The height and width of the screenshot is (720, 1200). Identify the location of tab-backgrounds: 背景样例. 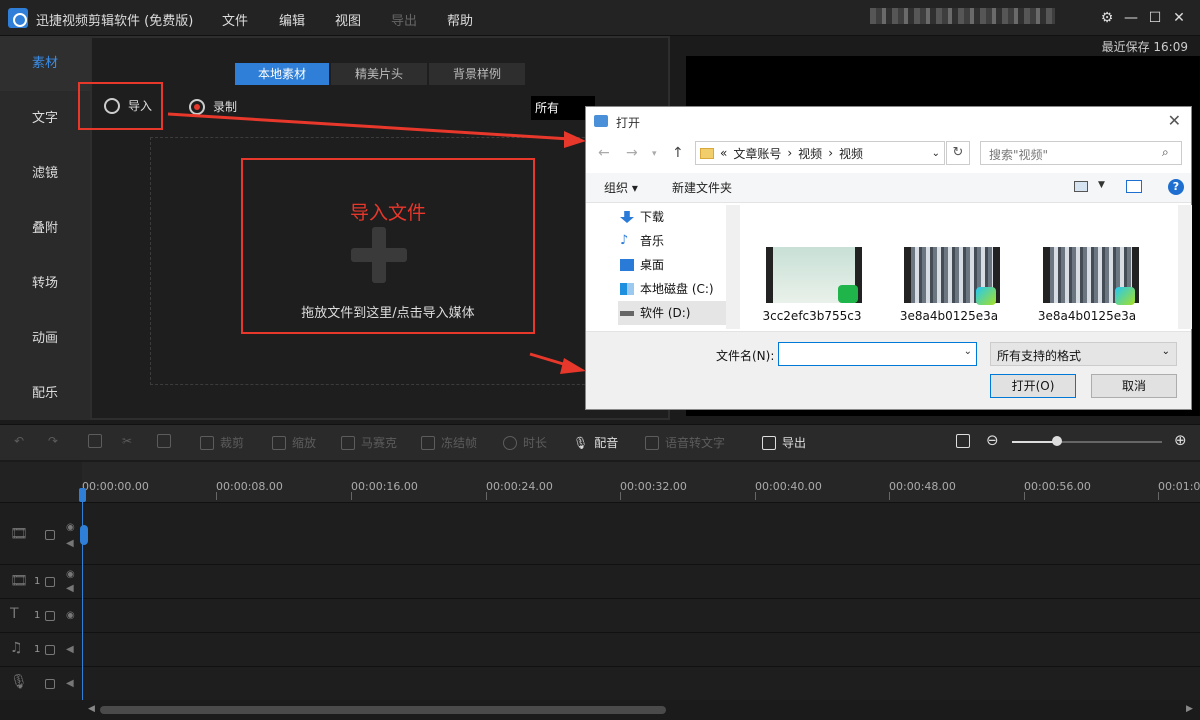
(477, 74).